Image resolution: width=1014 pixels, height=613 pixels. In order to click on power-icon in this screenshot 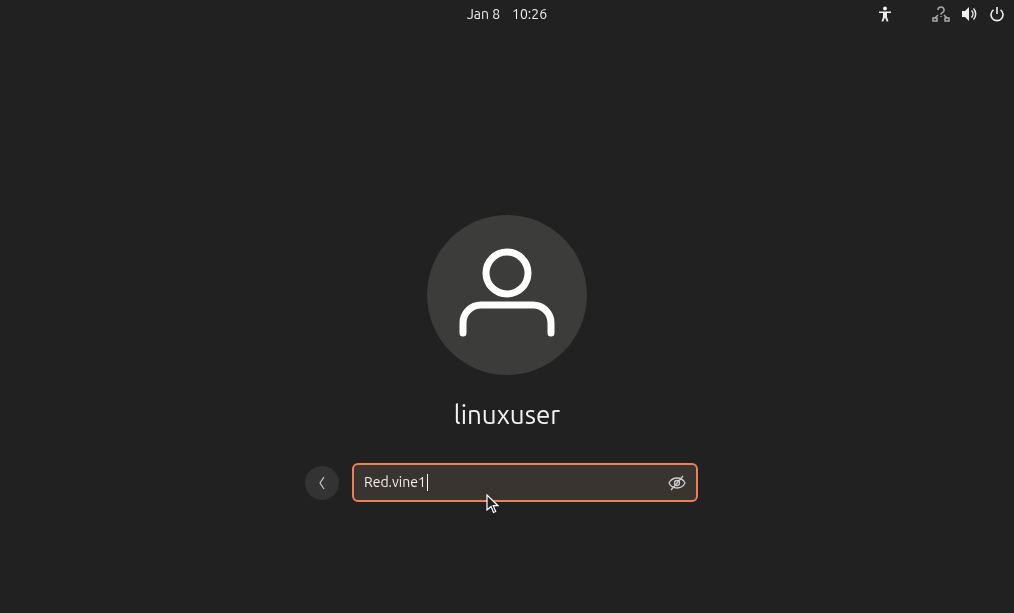, I will do `click(997, 14)`.